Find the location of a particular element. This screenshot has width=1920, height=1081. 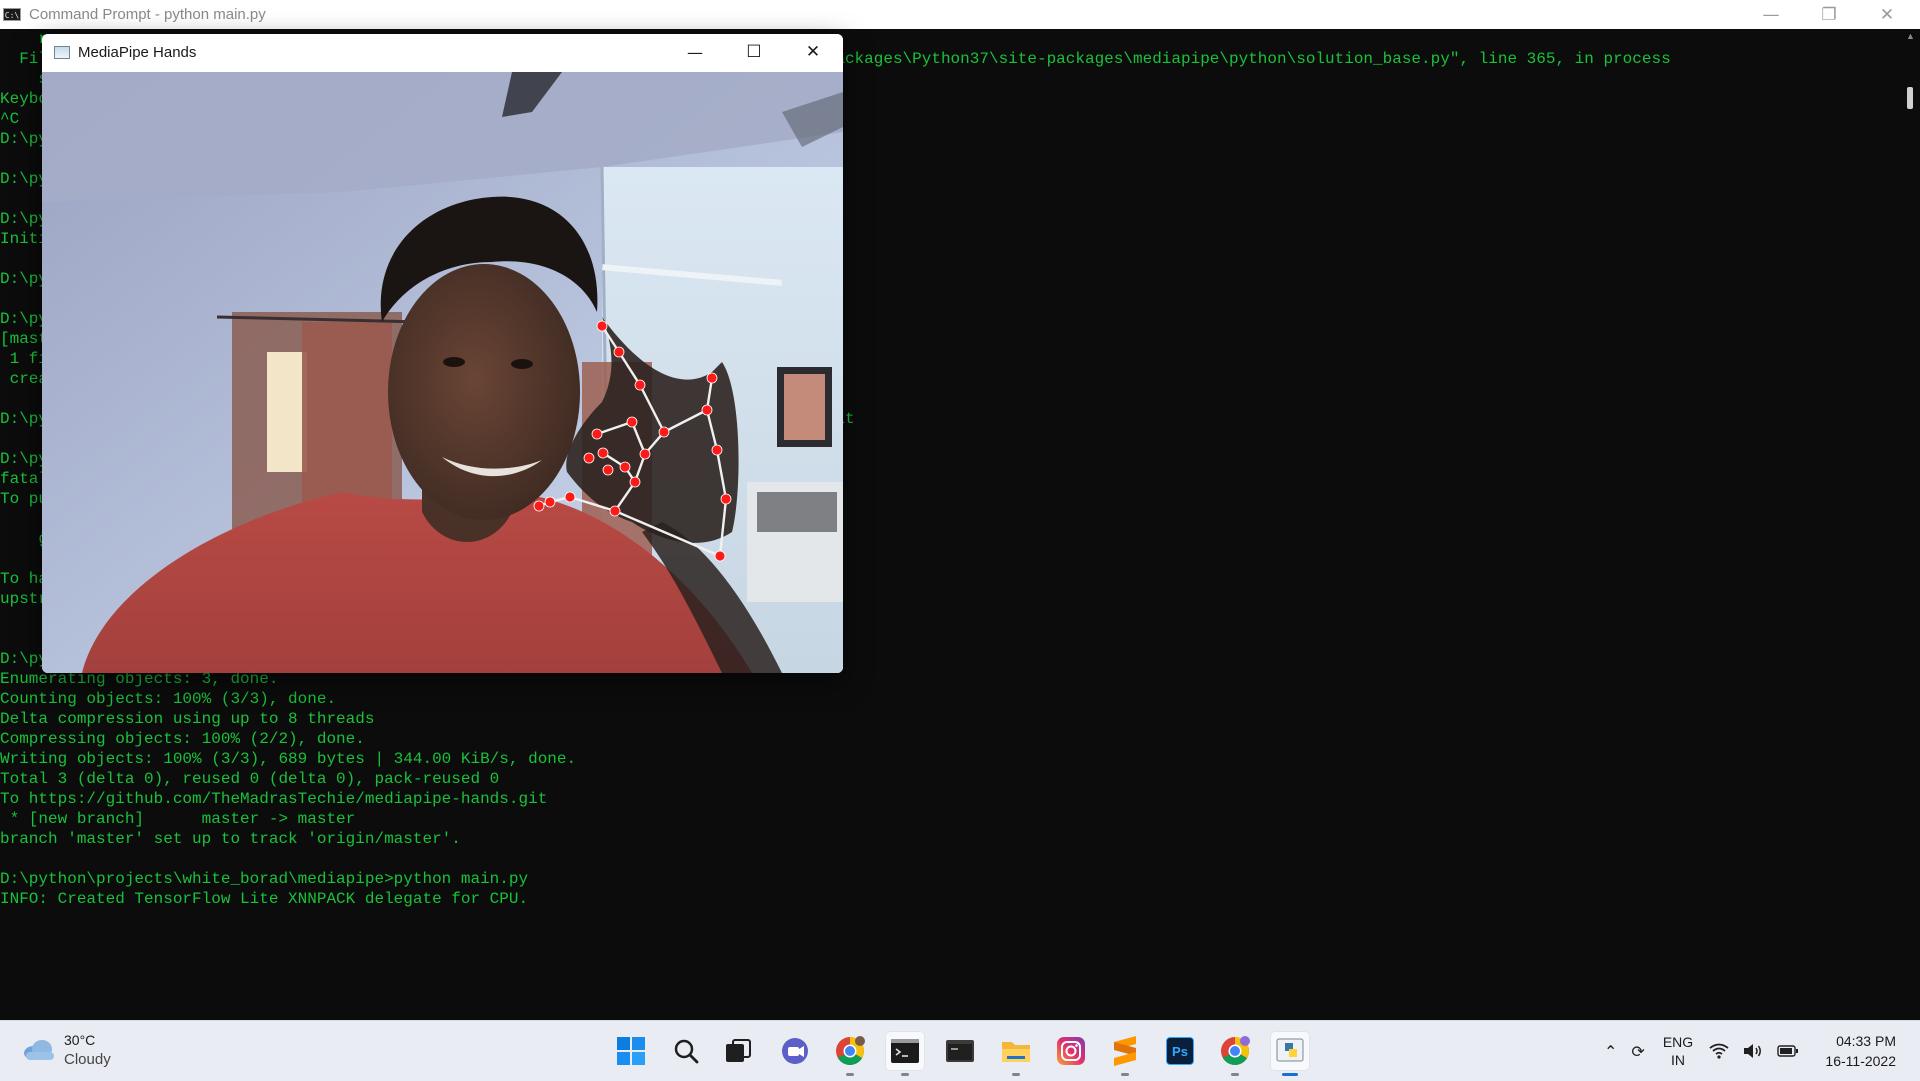

landmark-pinky-dip is located at coordinates (550, 502).